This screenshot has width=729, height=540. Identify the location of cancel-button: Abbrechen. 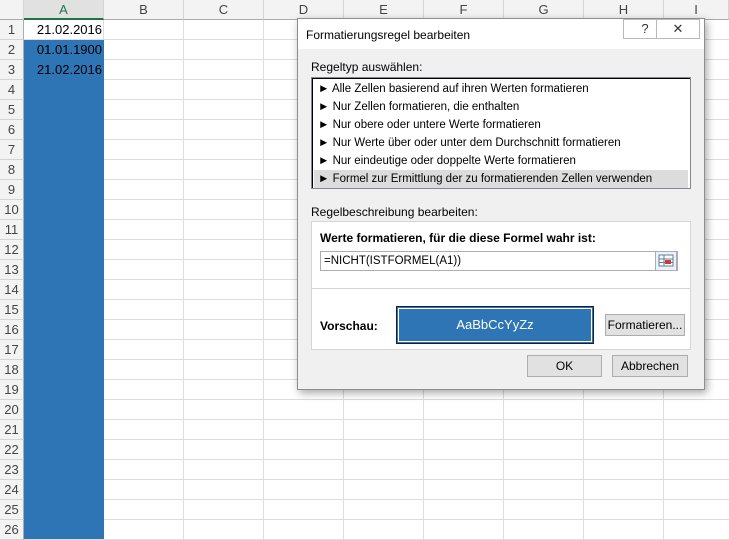
(650, 366).